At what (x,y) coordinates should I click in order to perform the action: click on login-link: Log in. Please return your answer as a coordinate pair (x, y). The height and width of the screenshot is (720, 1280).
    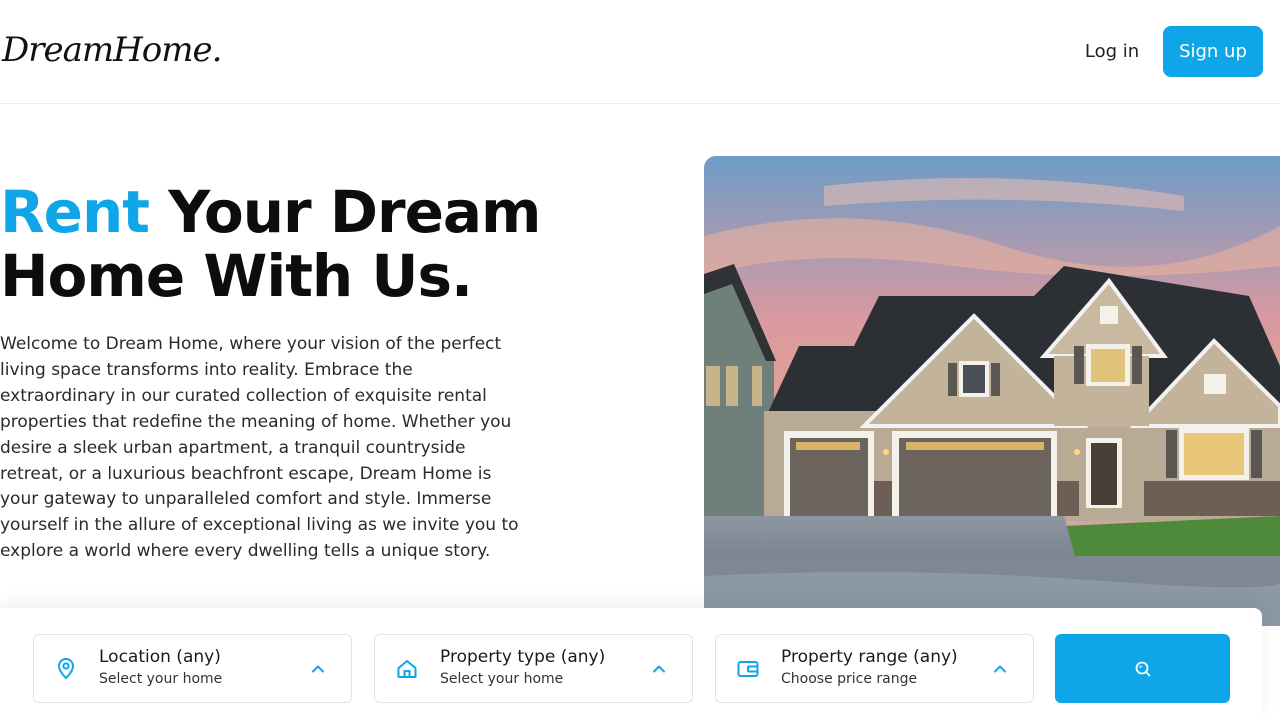
    Looking at the image, I should click on (1112, 51).